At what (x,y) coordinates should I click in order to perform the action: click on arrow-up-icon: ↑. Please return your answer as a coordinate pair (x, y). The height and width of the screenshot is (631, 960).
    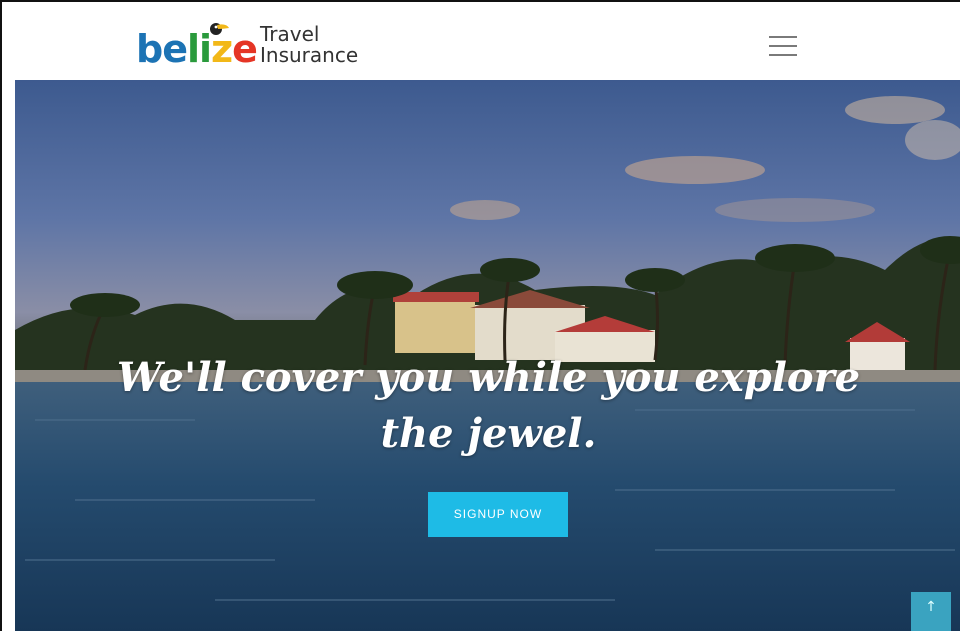
    Looking at the image, I should click on (931, 611).